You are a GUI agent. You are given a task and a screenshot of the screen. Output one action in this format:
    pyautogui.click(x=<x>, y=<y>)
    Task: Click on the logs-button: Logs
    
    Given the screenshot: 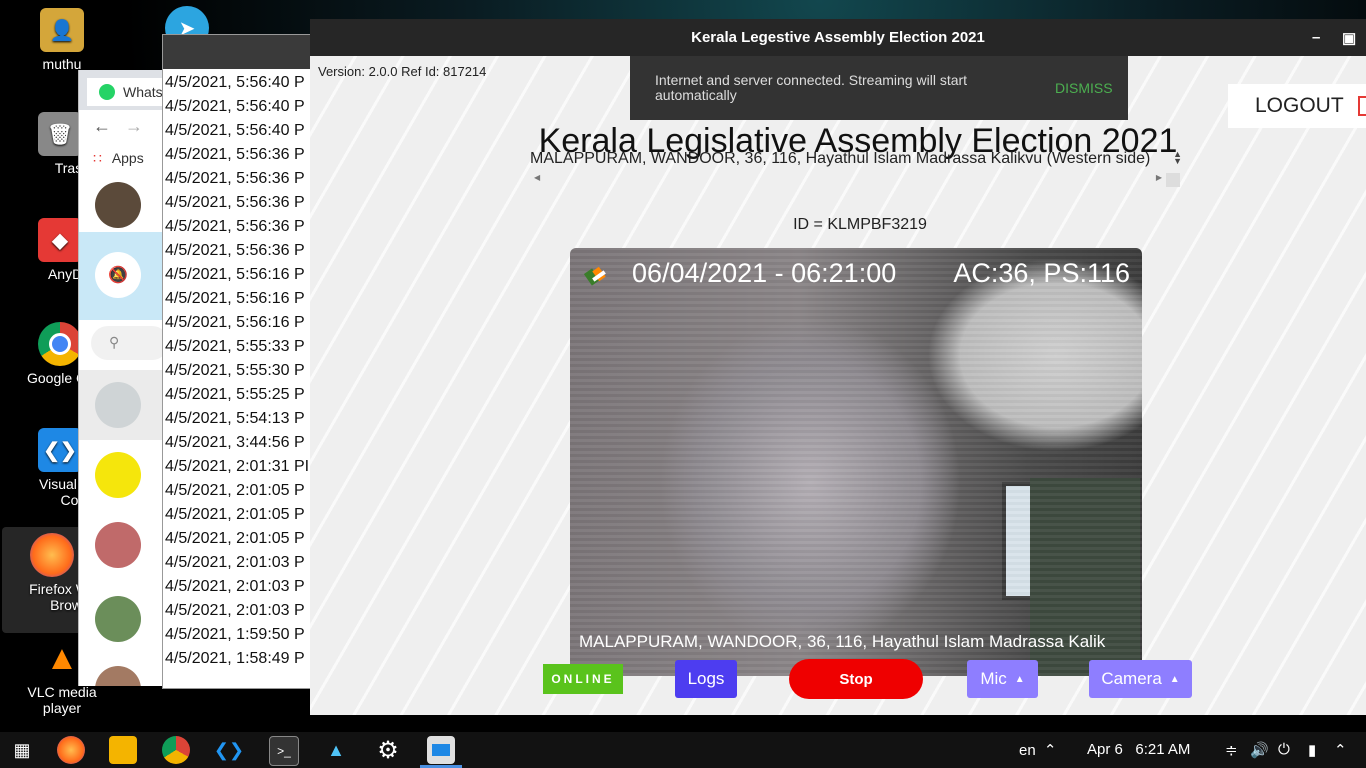 What is the action you would take?
    pyautogui.click(x=706, y=679)
    